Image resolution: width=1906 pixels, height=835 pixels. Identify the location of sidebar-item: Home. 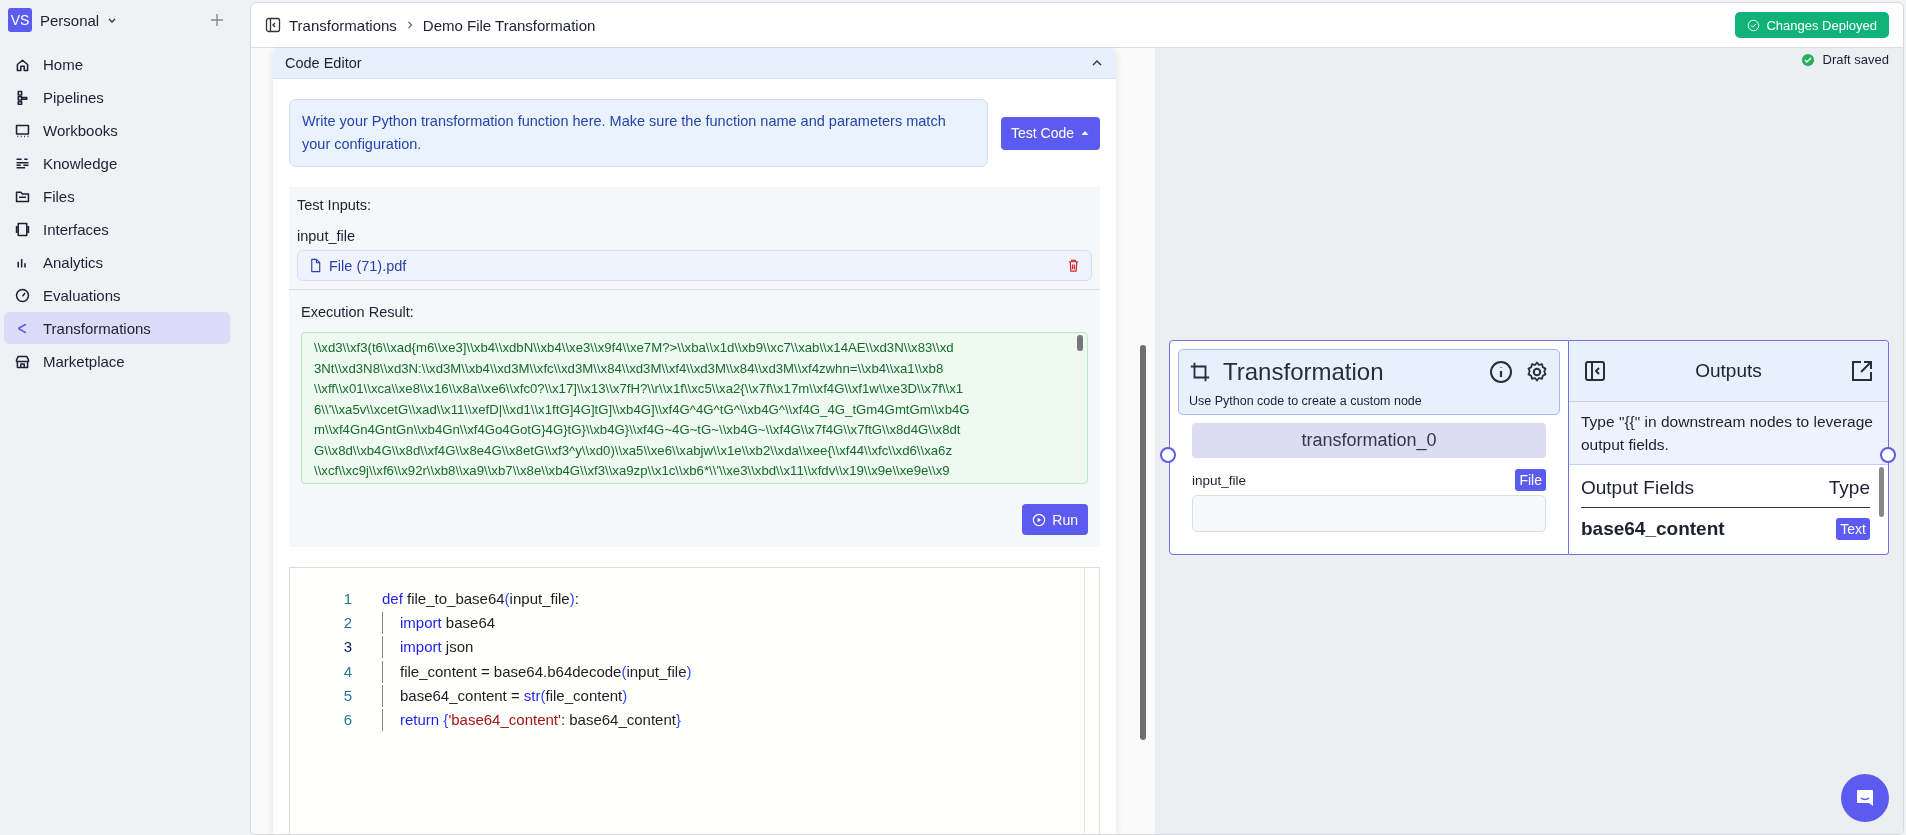
(117, 64).